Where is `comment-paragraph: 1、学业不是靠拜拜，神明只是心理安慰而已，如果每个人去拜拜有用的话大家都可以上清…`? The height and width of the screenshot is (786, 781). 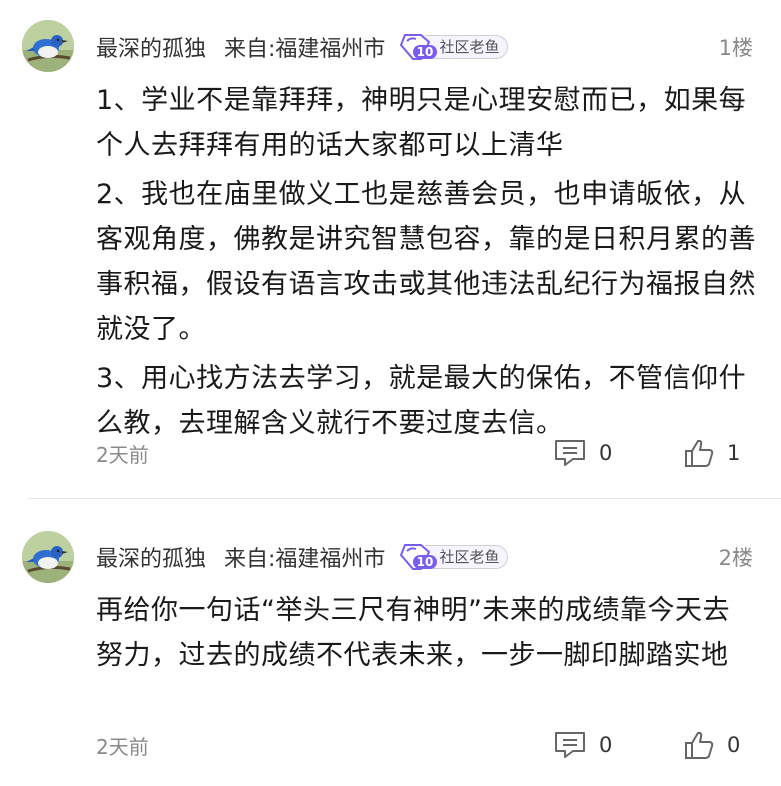 comment-paragraph: 1、学业不是靠拜拜，神明只是心理安慰而已，如果每个人去拜拜有用的话大家都可以上清… is located at coordinates (421, 123).